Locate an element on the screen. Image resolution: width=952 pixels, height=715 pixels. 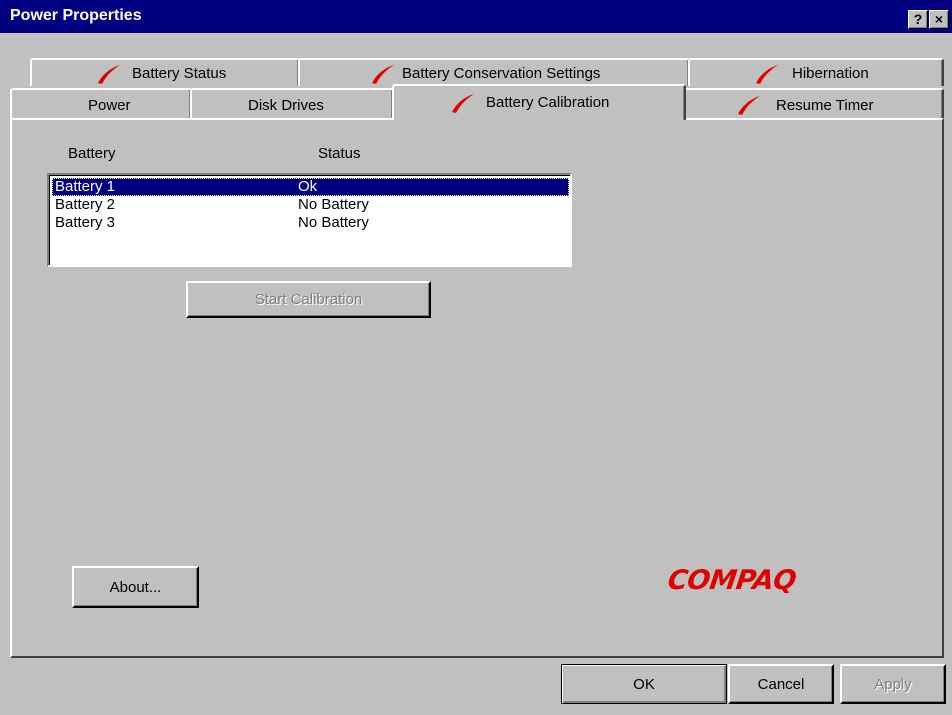
tab-power: Power is located at coordinates (101, 103).